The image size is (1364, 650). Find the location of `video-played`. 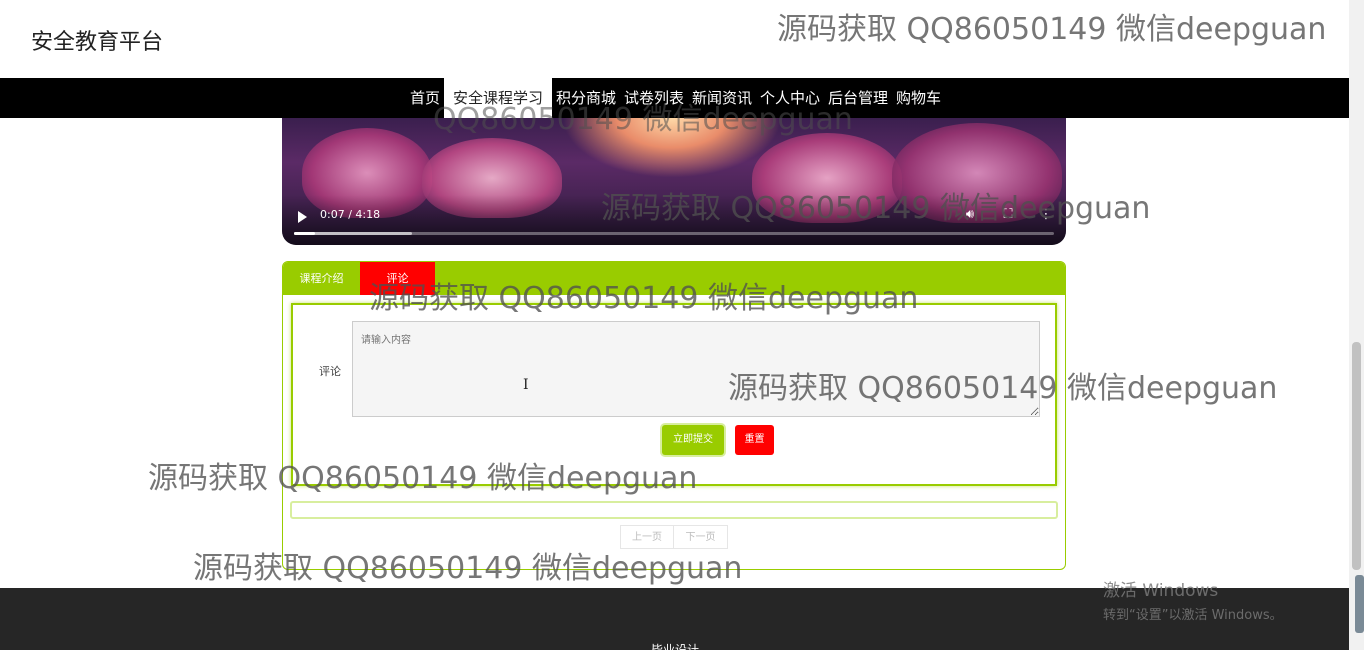

video-played is located at coordinates (305, 233).